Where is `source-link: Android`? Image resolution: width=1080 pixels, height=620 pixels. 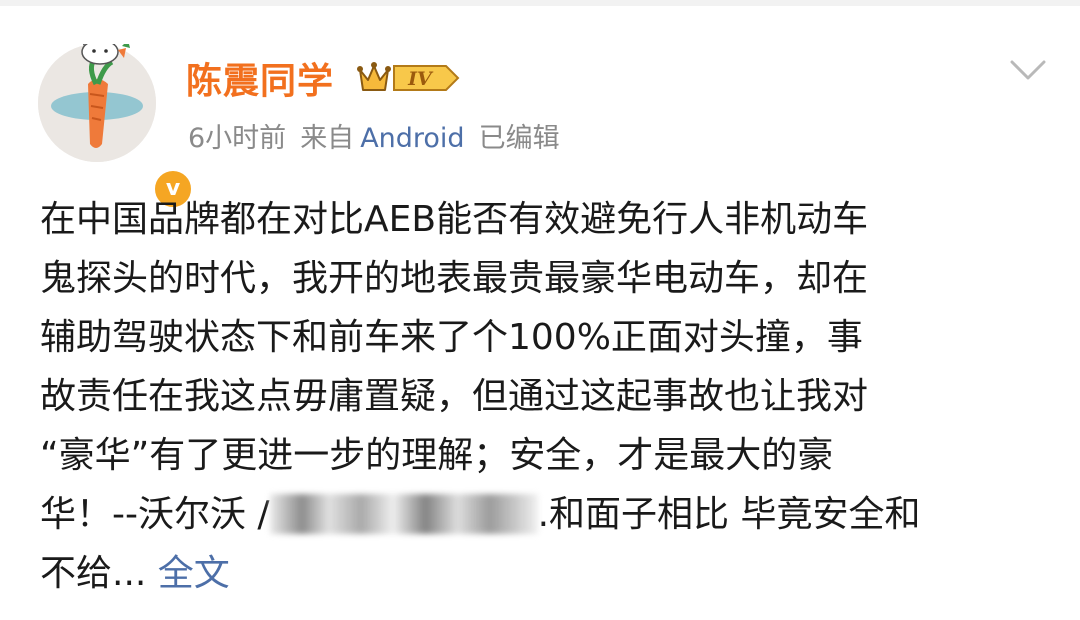 source-link: Android is located at coordinates (412, 138).